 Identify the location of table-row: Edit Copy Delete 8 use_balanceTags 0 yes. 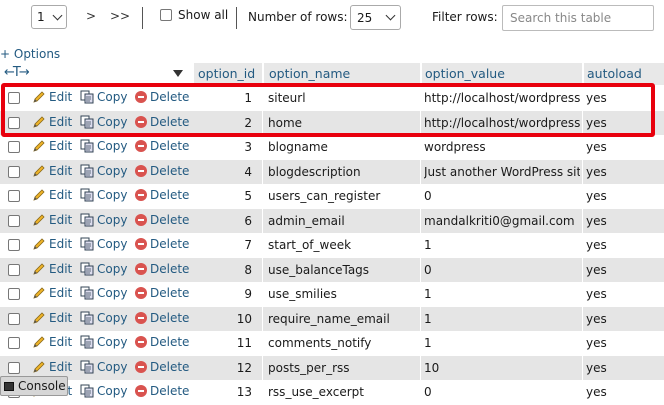
(332, 269).